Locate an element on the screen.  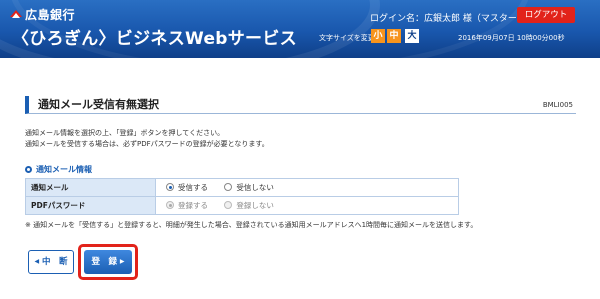
table-row: 通知メール 受信する 受信しない is located at coordinates (242, 187).